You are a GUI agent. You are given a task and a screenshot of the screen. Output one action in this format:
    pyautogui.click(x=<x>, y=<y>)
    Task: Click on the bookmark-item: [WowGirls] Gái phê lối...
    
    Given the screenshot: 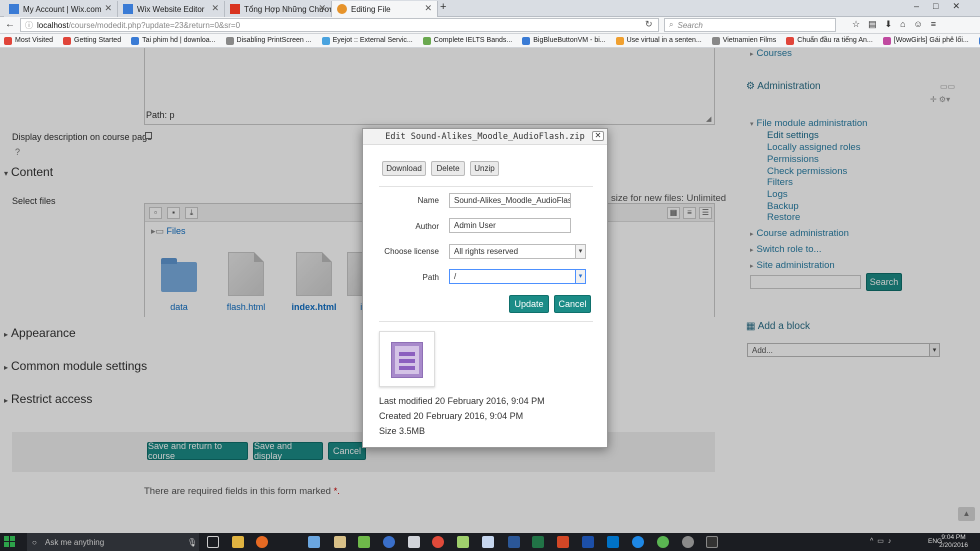 What is the action you would take?
    pyautogui.click(x=925, y=40)
    